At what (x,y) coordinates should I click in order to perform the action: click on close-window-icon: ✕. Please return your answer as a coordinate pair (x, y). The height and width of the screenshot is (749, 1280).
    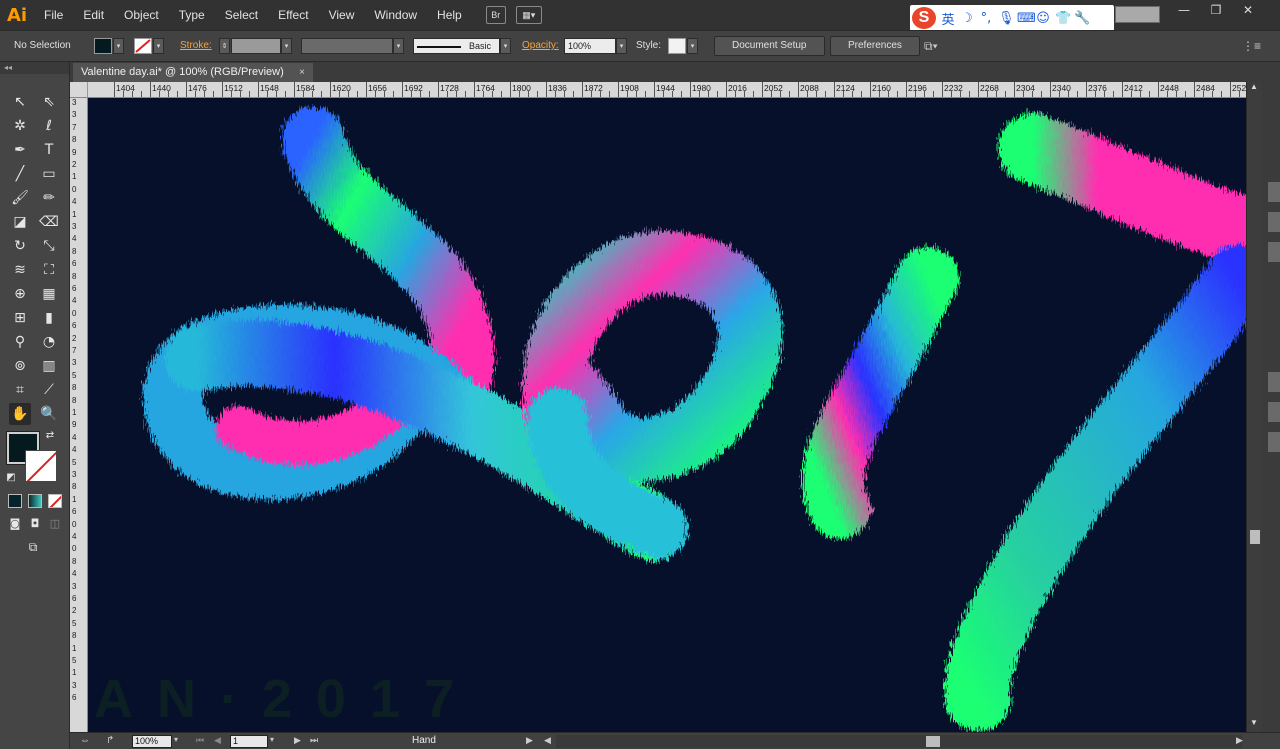
    Looking at the image, I should click on (1248, 10).